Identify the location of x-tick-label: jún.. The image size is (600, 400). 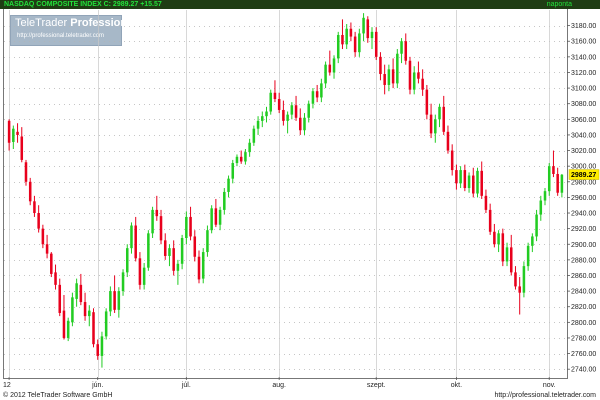
(97, 385).